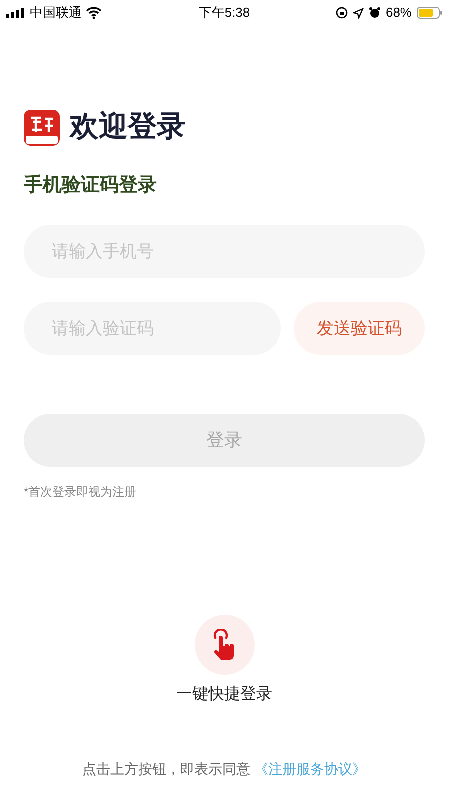 The image size is (449, 800). Describe the element at coordinates (310, 769) in the screenshot. I see `agreement-link: 《注册服务协议》` at that location.